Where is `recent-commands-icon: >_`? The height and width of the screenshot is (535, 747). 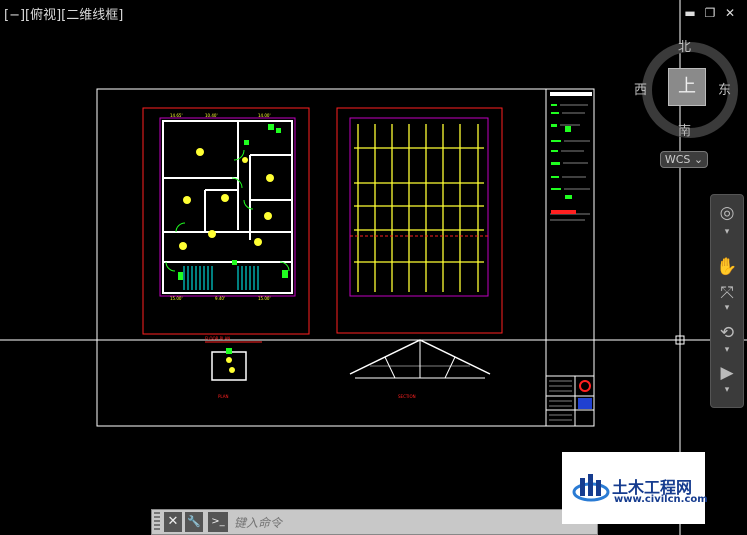 recent-commands-icon: >_ is located at coordinates (218, 522).